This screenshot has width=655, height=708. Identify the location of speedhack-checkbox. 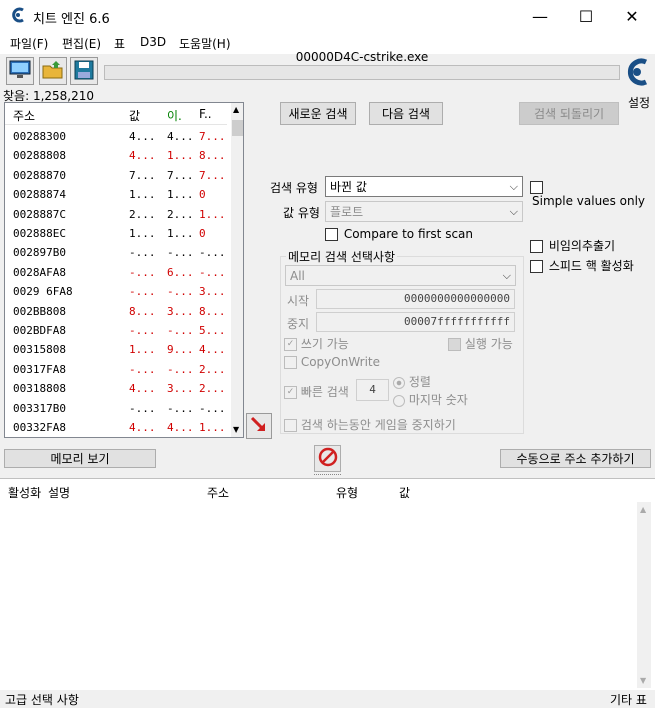
(536, 266).